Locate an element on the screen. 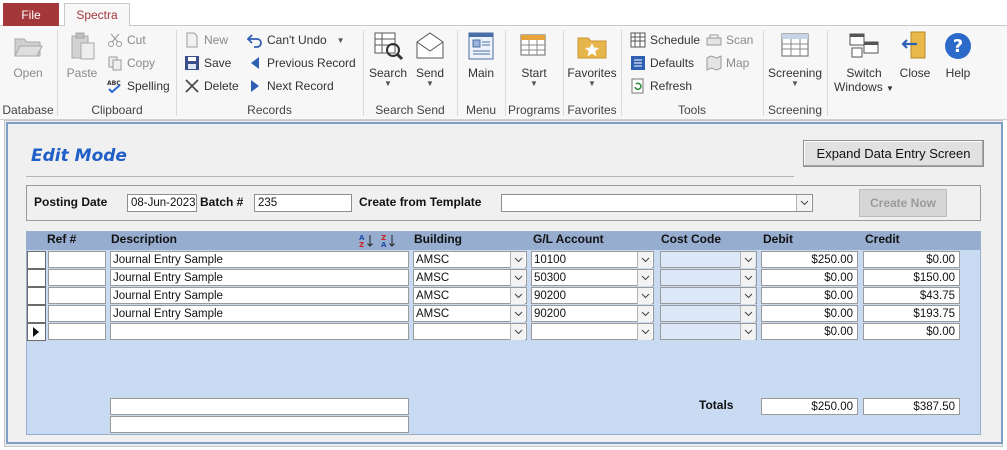 The width and height of the screenshot is (1007, 450). template-dropdown-icon is located at coordinates (803, 203).